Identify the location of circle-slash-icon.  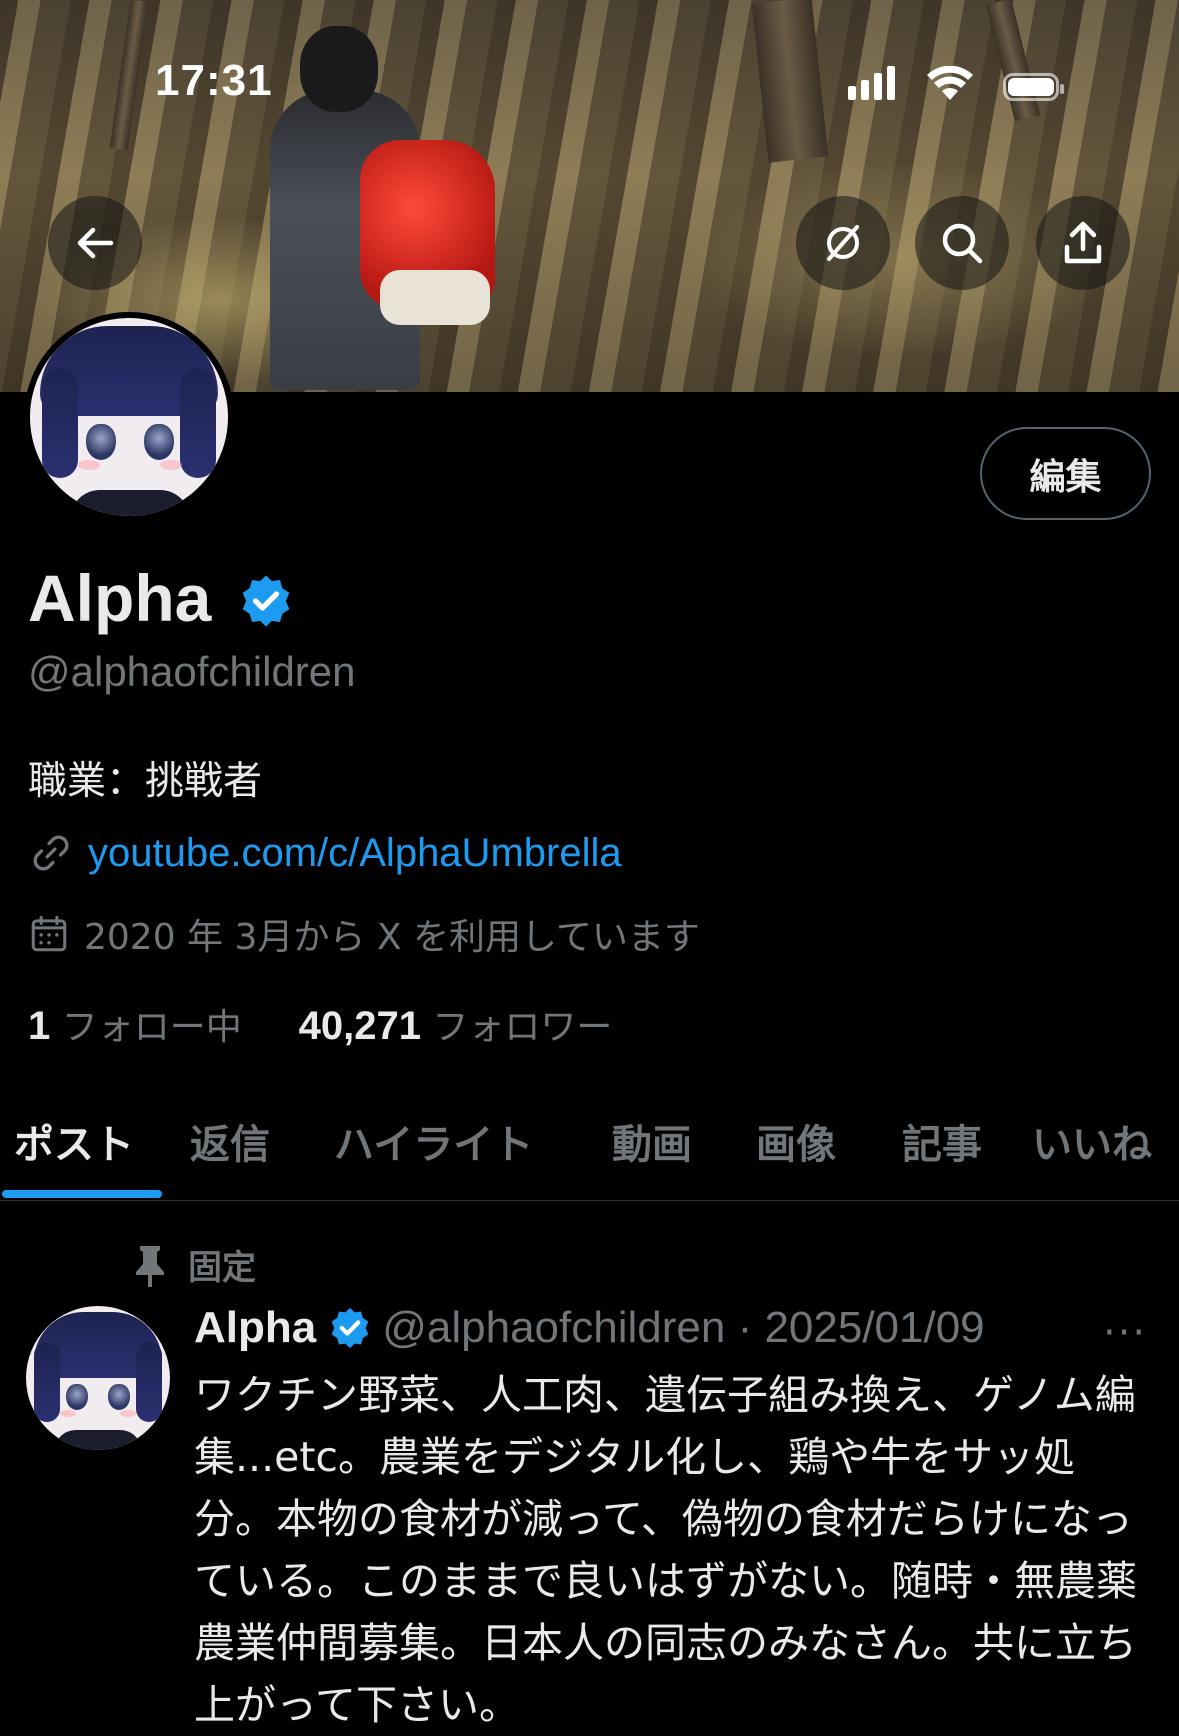
(843, 243).